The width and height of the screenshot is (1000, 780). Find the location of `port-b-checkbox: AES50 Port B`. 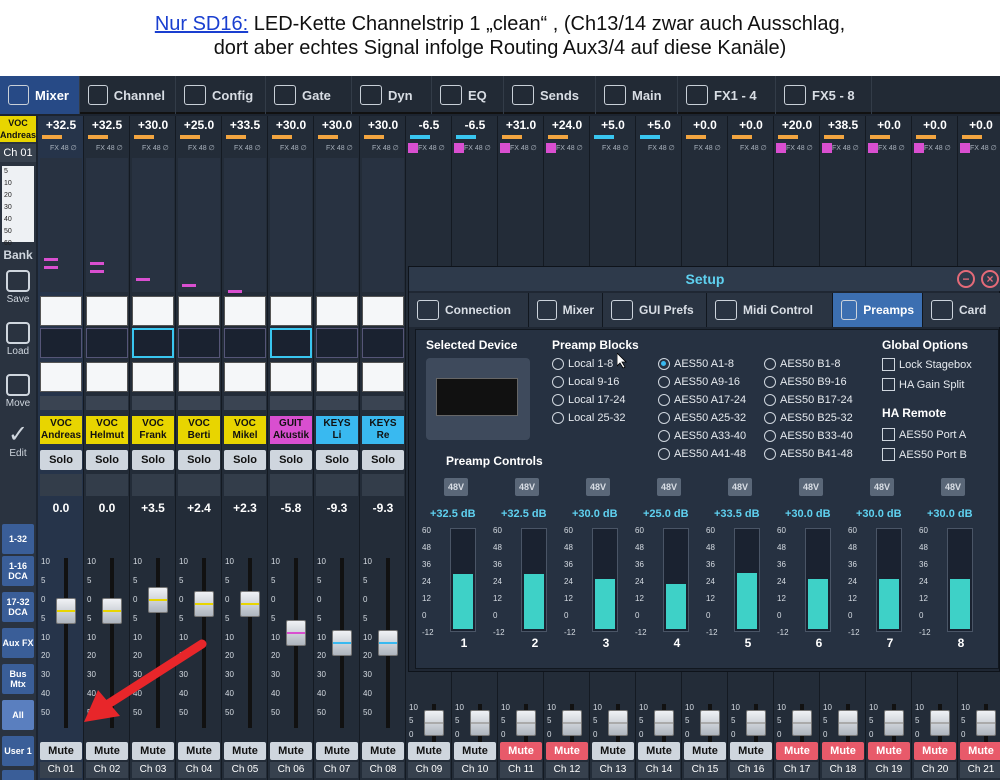

port-b-checkbox: AES50 Port B is located at coordinates (924, 454).